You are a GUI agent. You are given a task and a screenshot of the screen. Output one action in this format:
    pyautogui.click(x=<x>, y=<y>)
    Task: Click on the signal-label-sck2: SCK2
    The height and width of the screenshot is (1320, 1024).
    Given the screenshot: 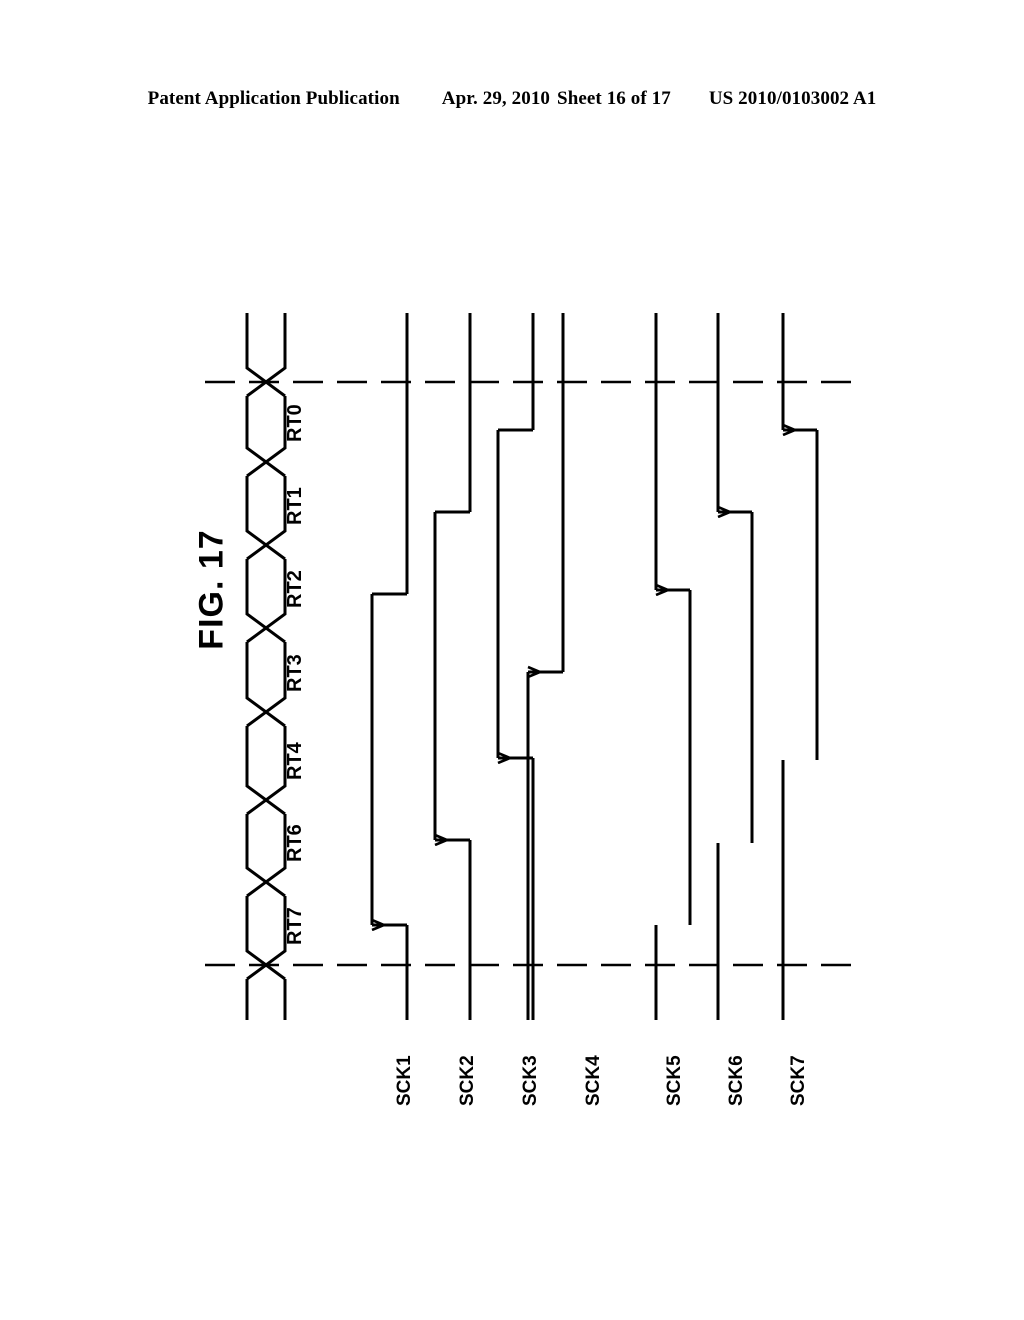 What is the action you would take?
    pyautogui.click(x=467, y=1080)
    